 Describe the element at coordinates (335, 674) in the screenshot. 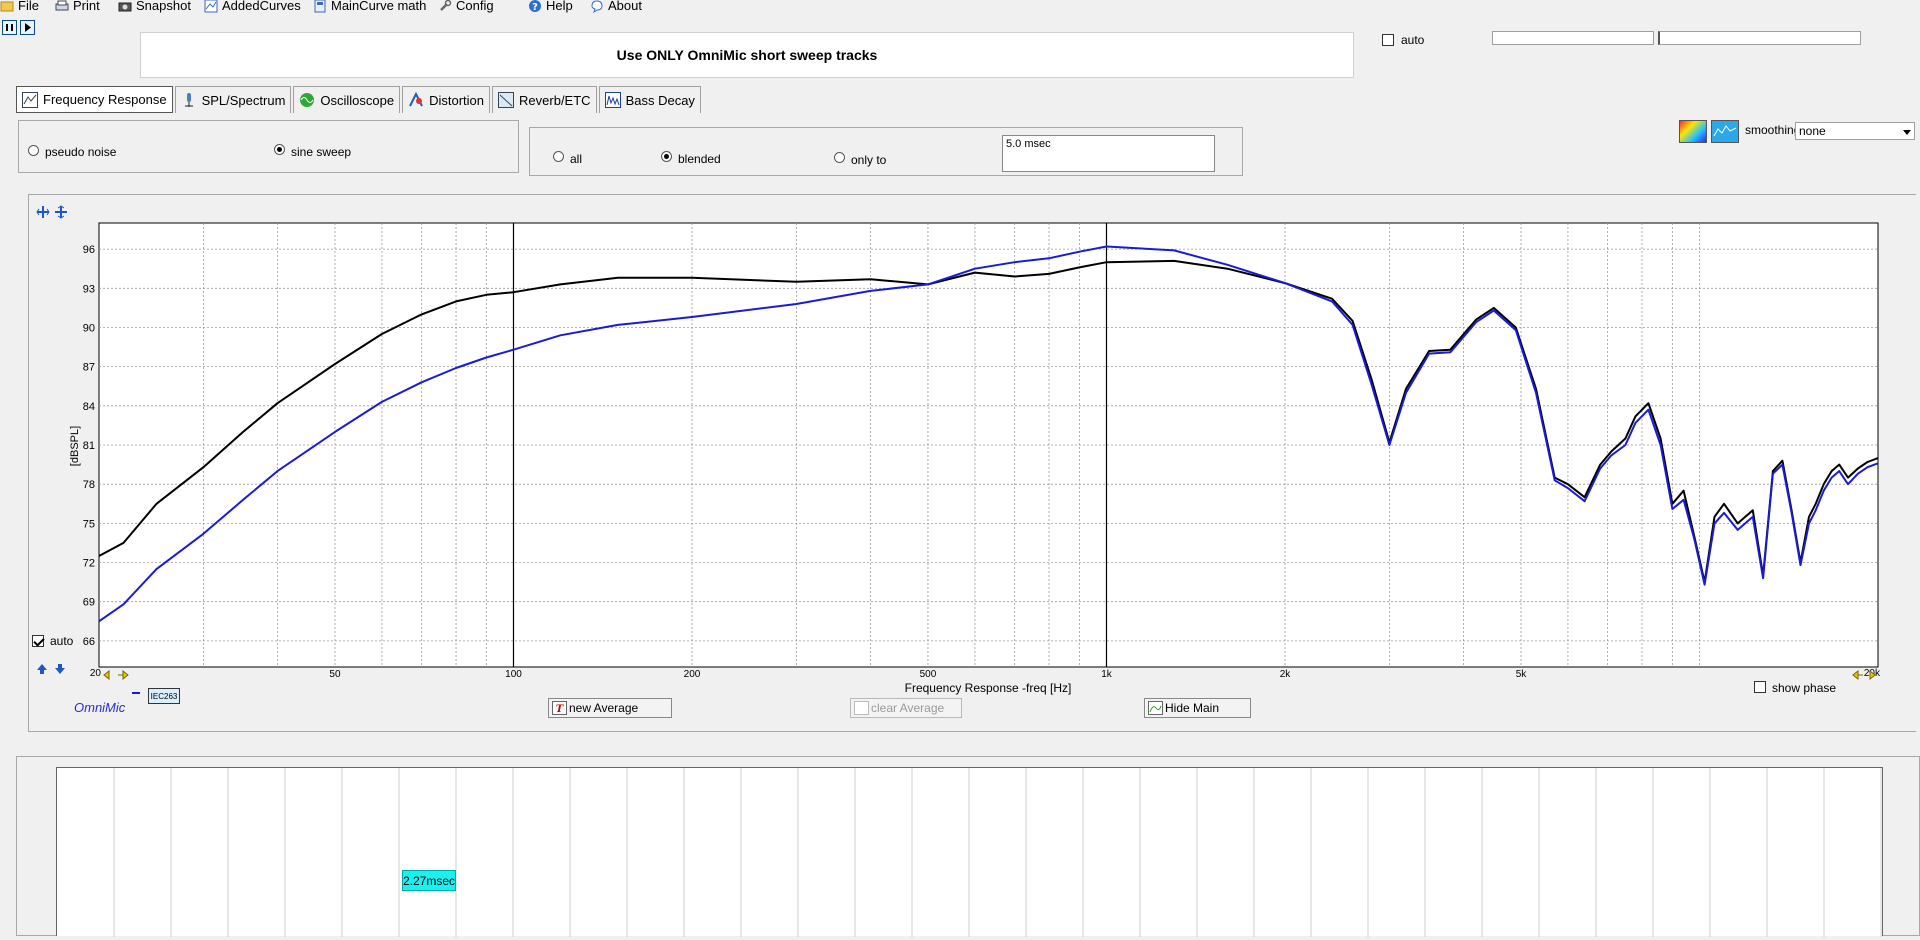

I see `x-tick-label: 50` at that location.